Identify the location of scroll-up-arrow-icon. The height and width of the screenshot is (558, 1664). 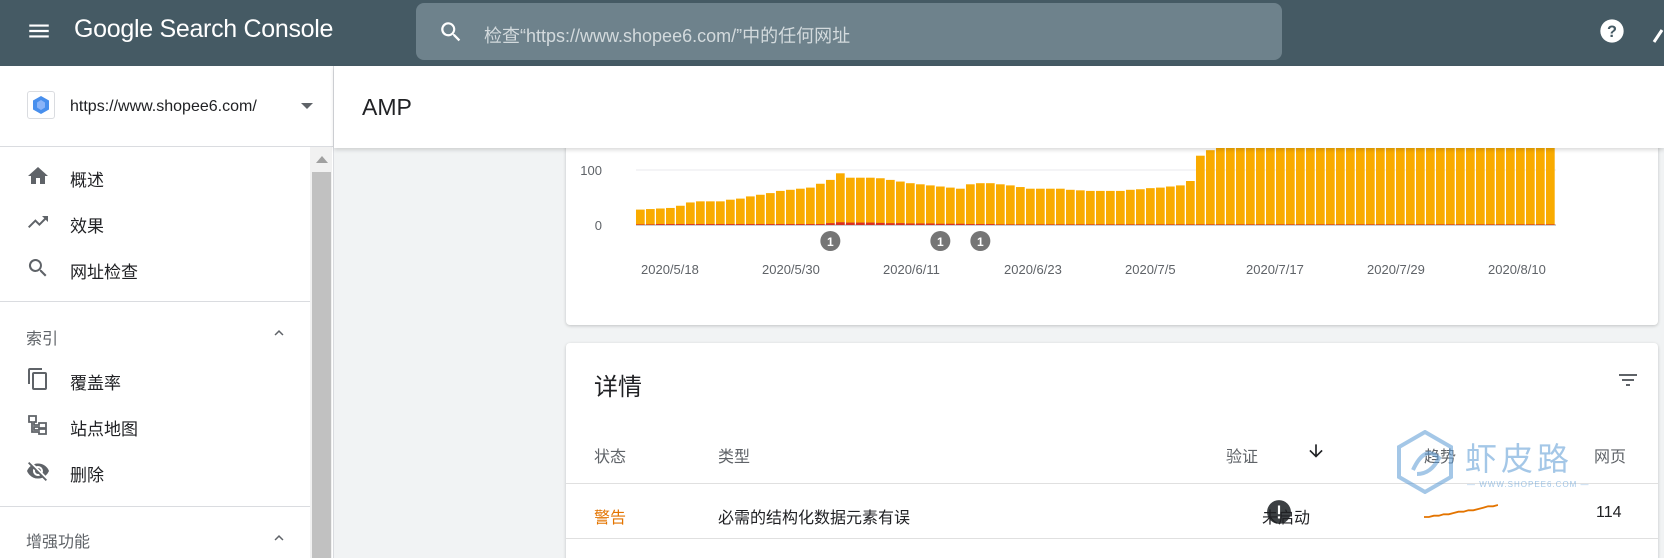
(322, 159).